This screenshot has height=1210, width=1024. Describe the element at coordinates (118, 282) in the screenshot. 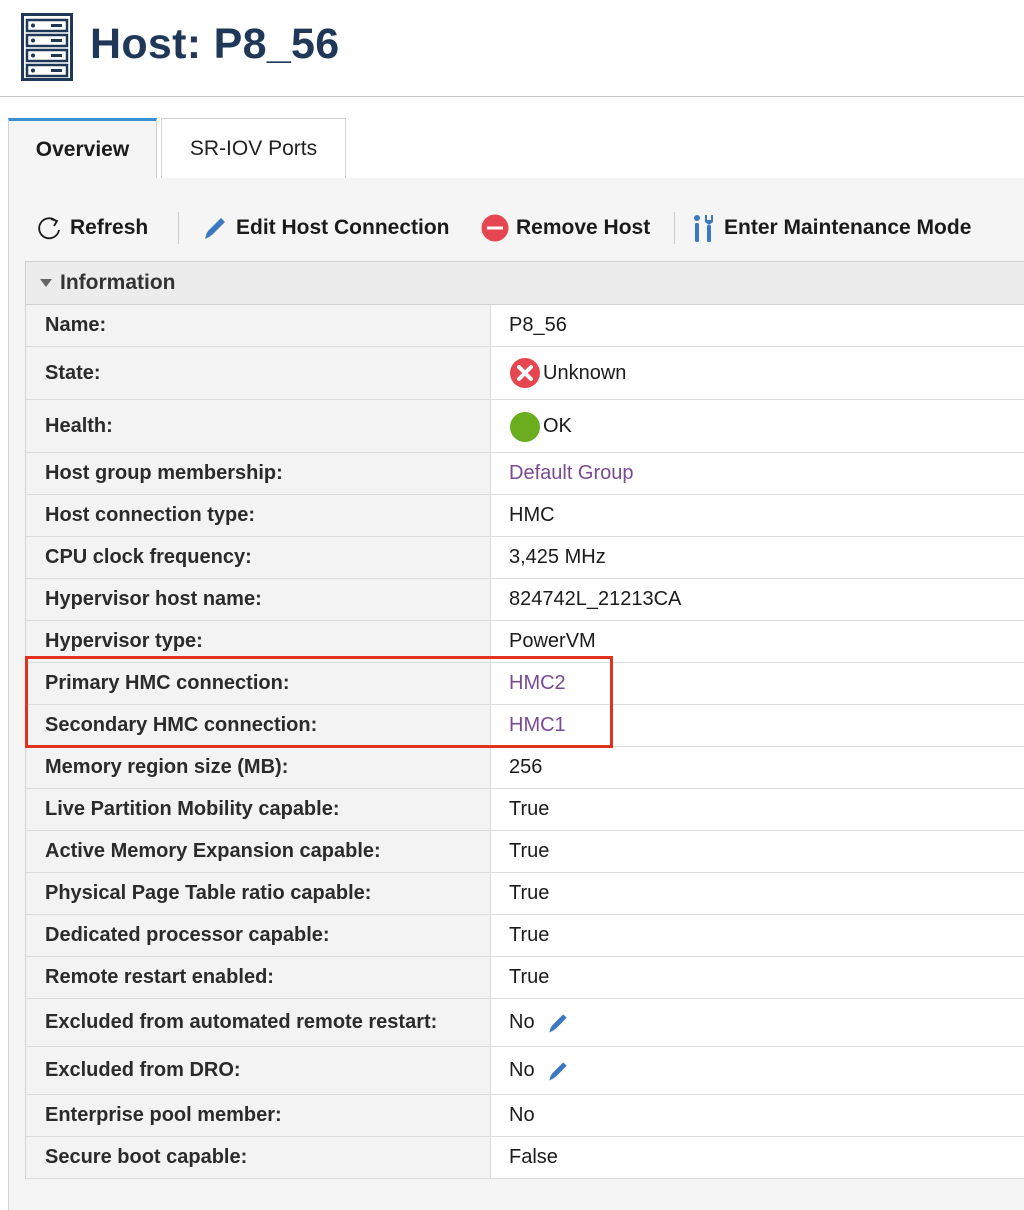

I see `information-section-title: Information` at that location.